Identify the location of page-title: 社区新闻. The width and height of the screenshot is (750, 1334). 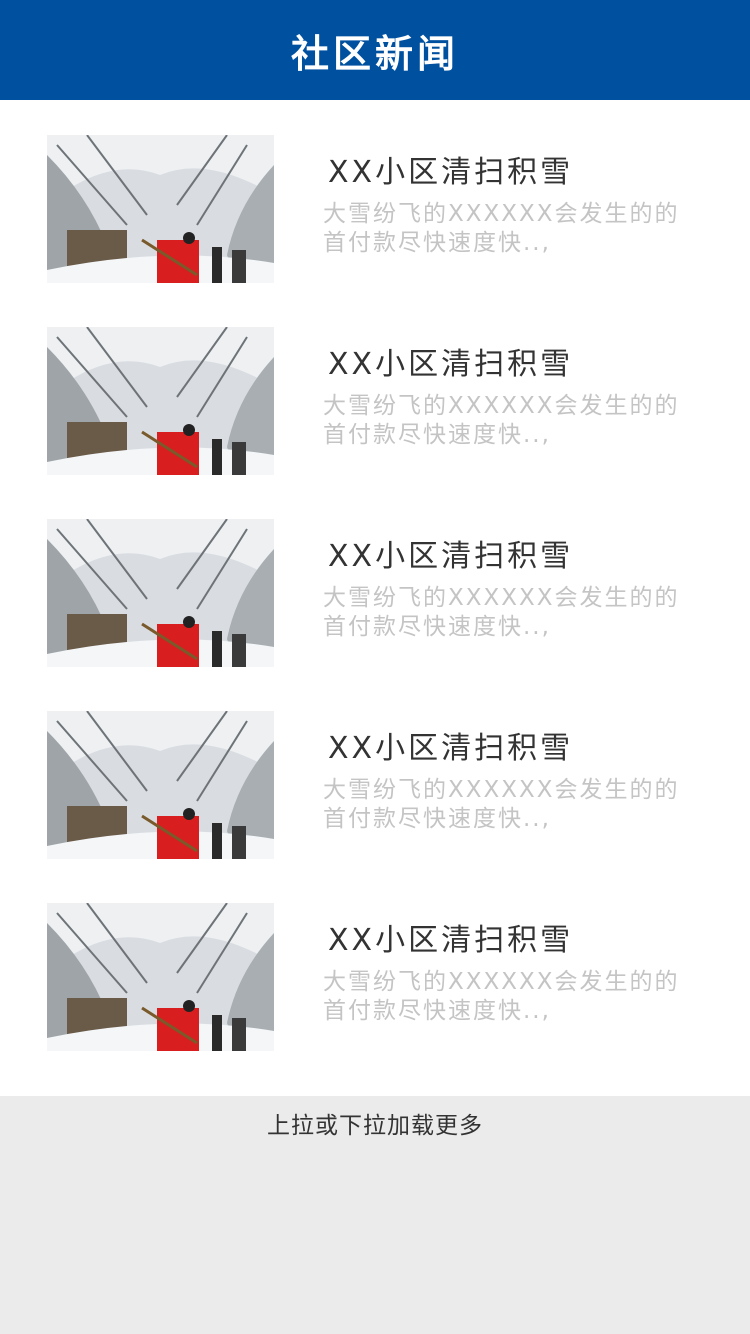
(374, 53).